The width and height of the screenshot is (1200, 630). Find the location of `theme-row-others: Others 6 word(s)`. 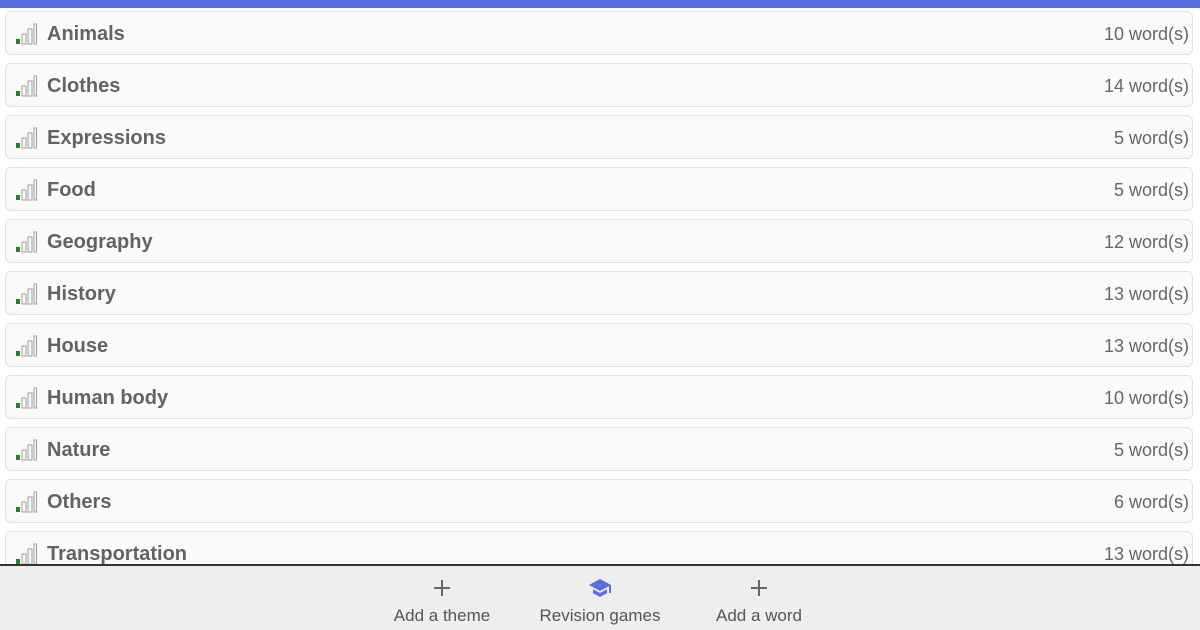

theme-row-others: Others 6 word(s) is located at coordinates (599, 501).